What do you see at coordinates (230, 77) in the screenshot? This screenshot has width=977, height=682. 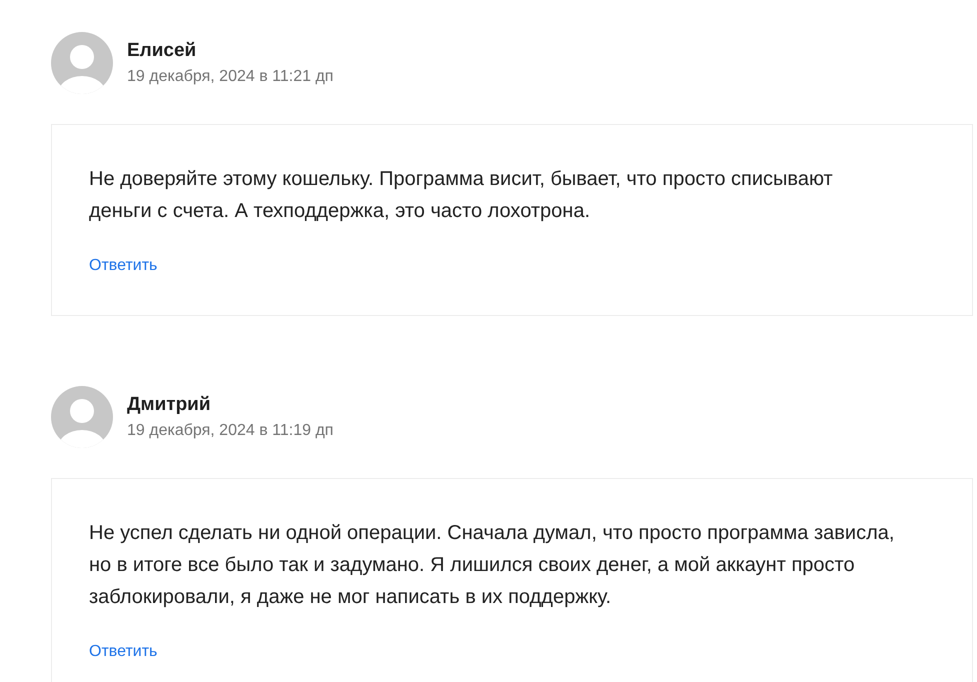 I see `comment-date: 19 декабря, 2024 в 11:21 дп` at bounding box center [230, 77].